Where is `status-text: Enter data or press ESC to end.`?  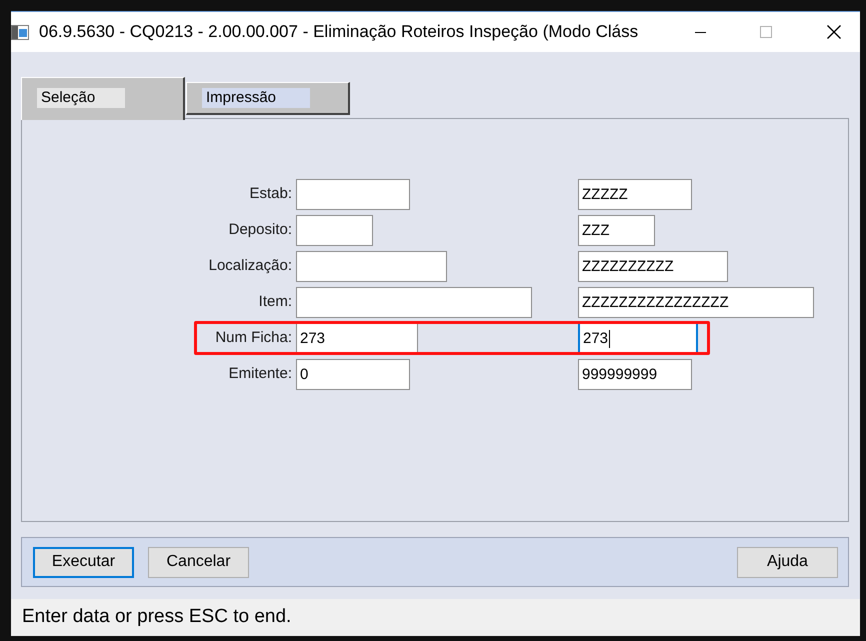 status-text: Enter data or press ESC to end. is located at coordinates (157, 617).